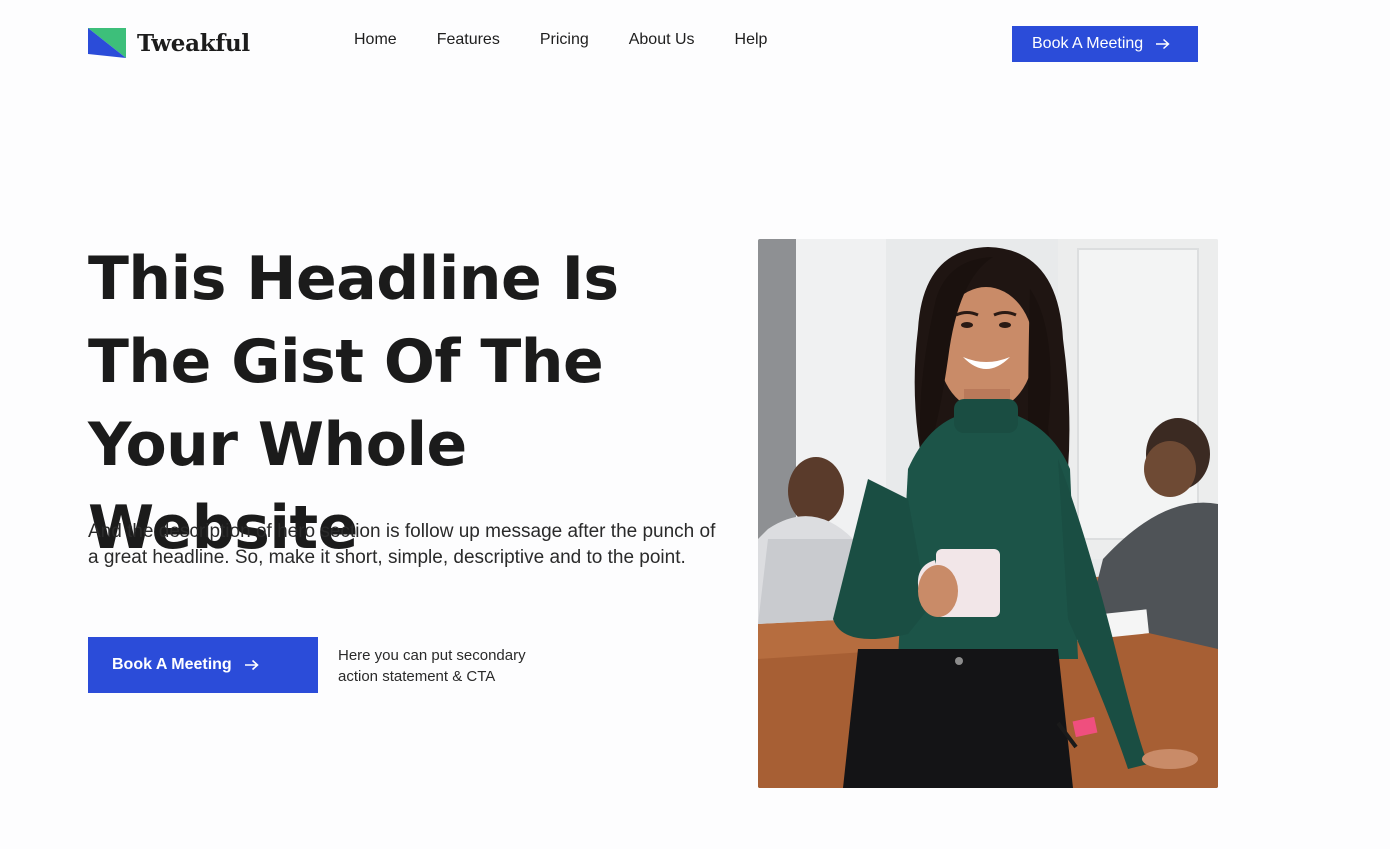 The width and height of the screenshot is (1390, 849). I want to click on triangle-flag-logo-icon, so click(107, 43).